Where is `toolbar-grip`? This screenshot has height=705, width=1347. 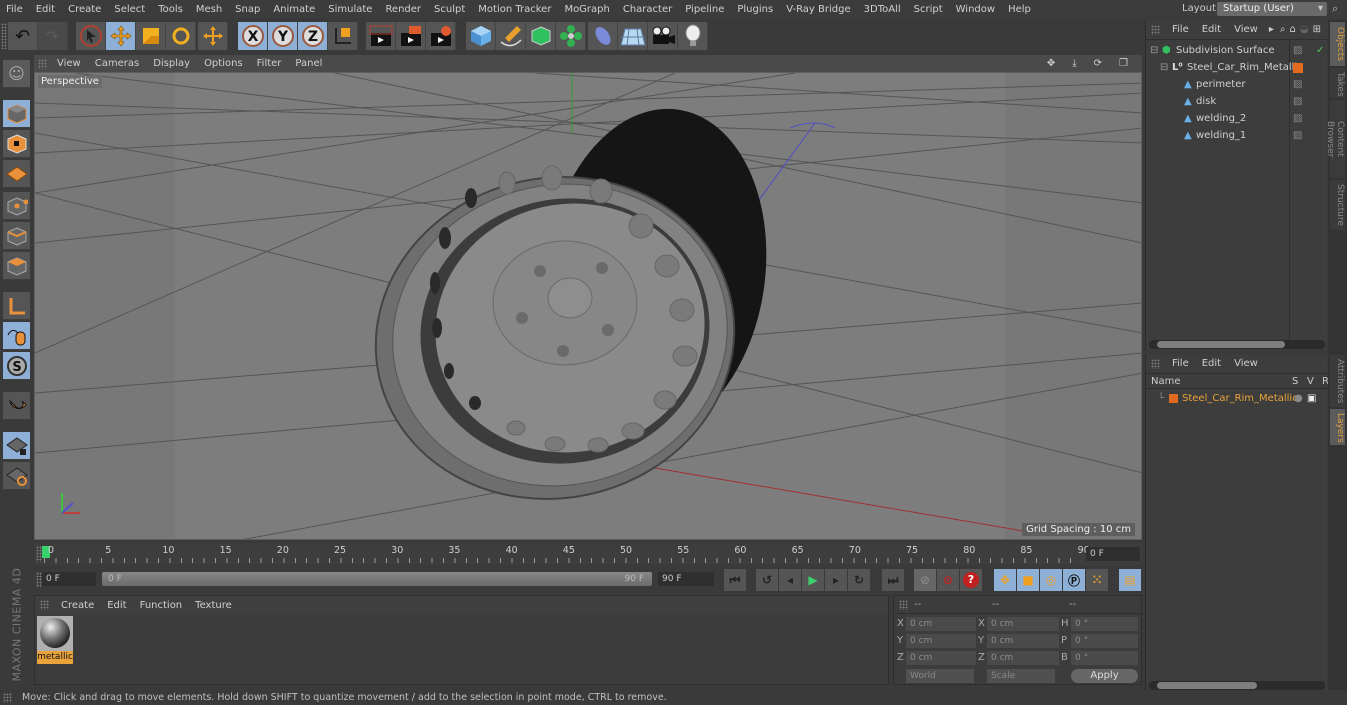
toolbar-grip is located at coordinates (4, 36).